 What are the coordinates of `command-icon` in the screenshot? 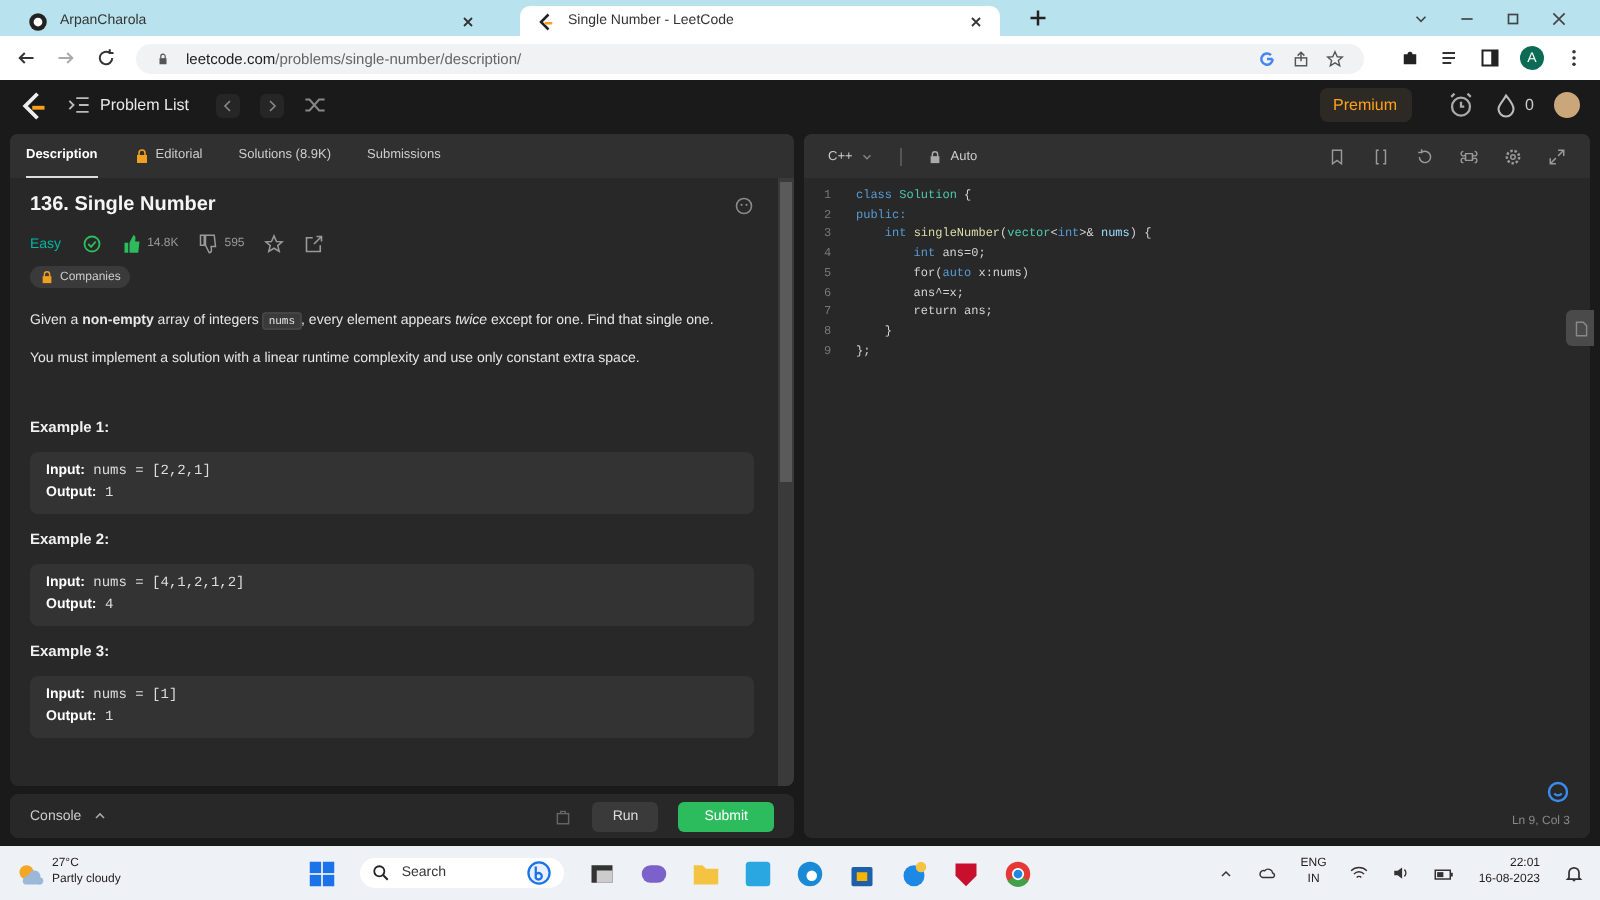 It's located at (1469, 156).